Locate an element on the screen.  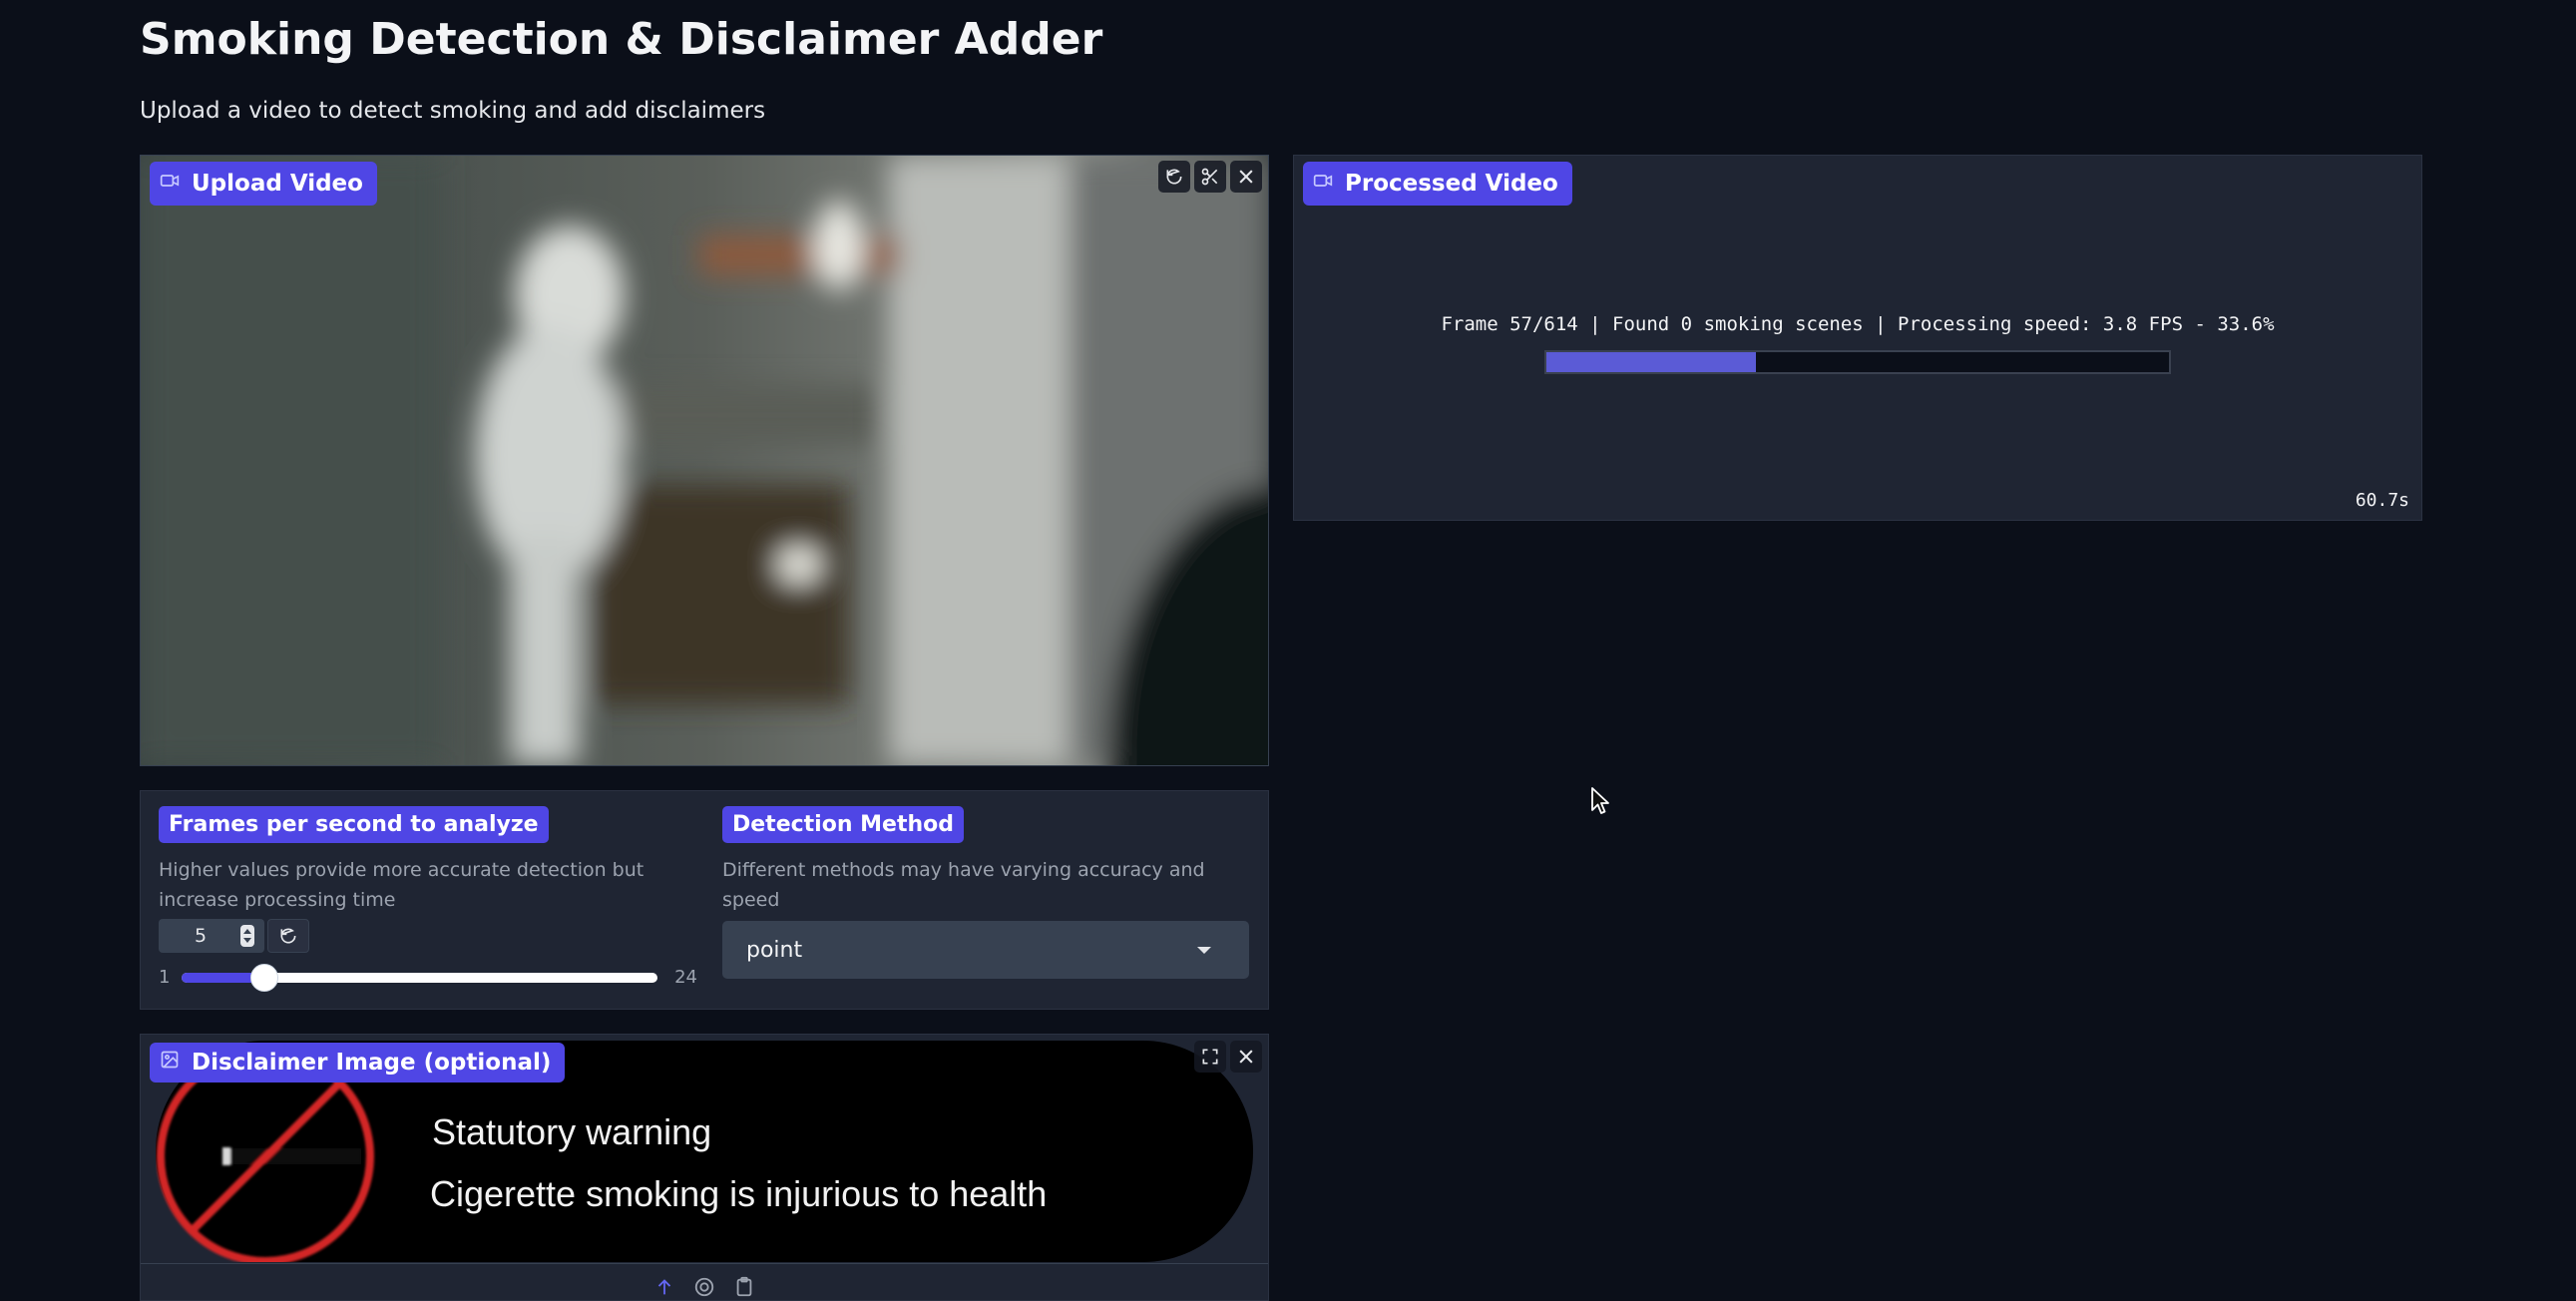
processed-video-label: Processed Video is located at coordinates (1437, 184).